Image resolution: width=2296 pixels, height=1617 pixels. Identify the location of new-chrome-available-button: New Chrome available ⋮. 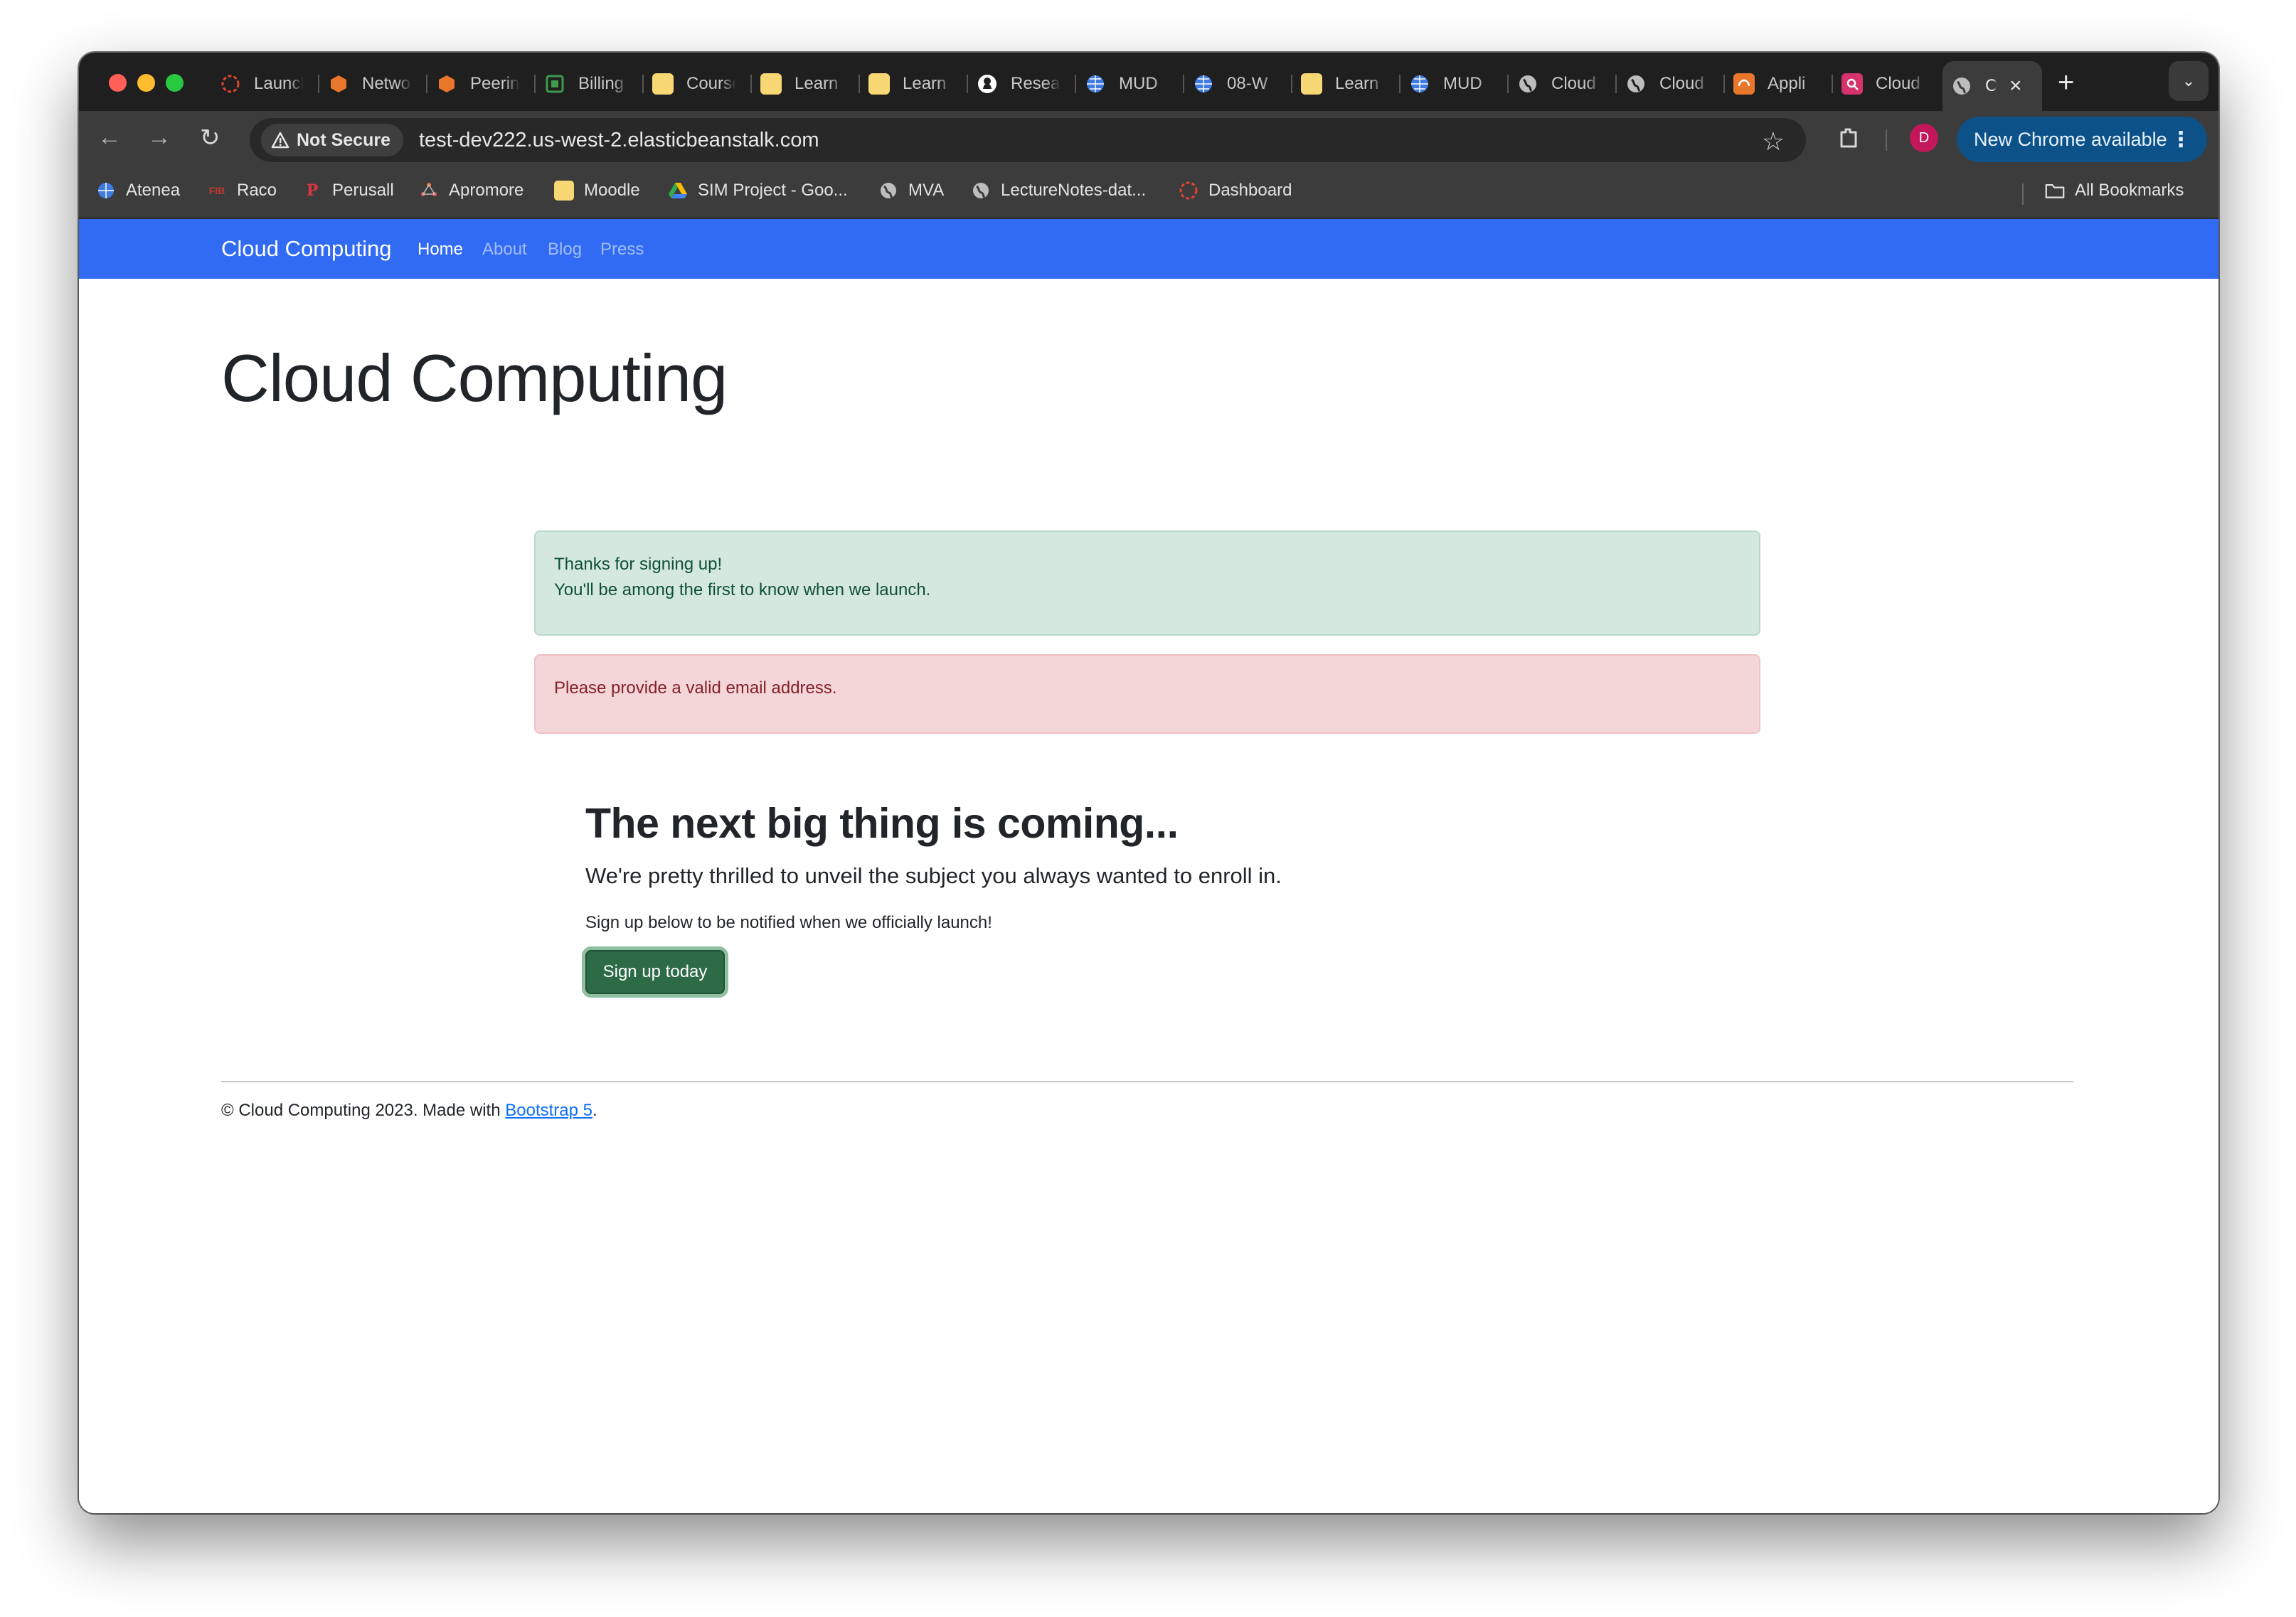
(2082, 139).